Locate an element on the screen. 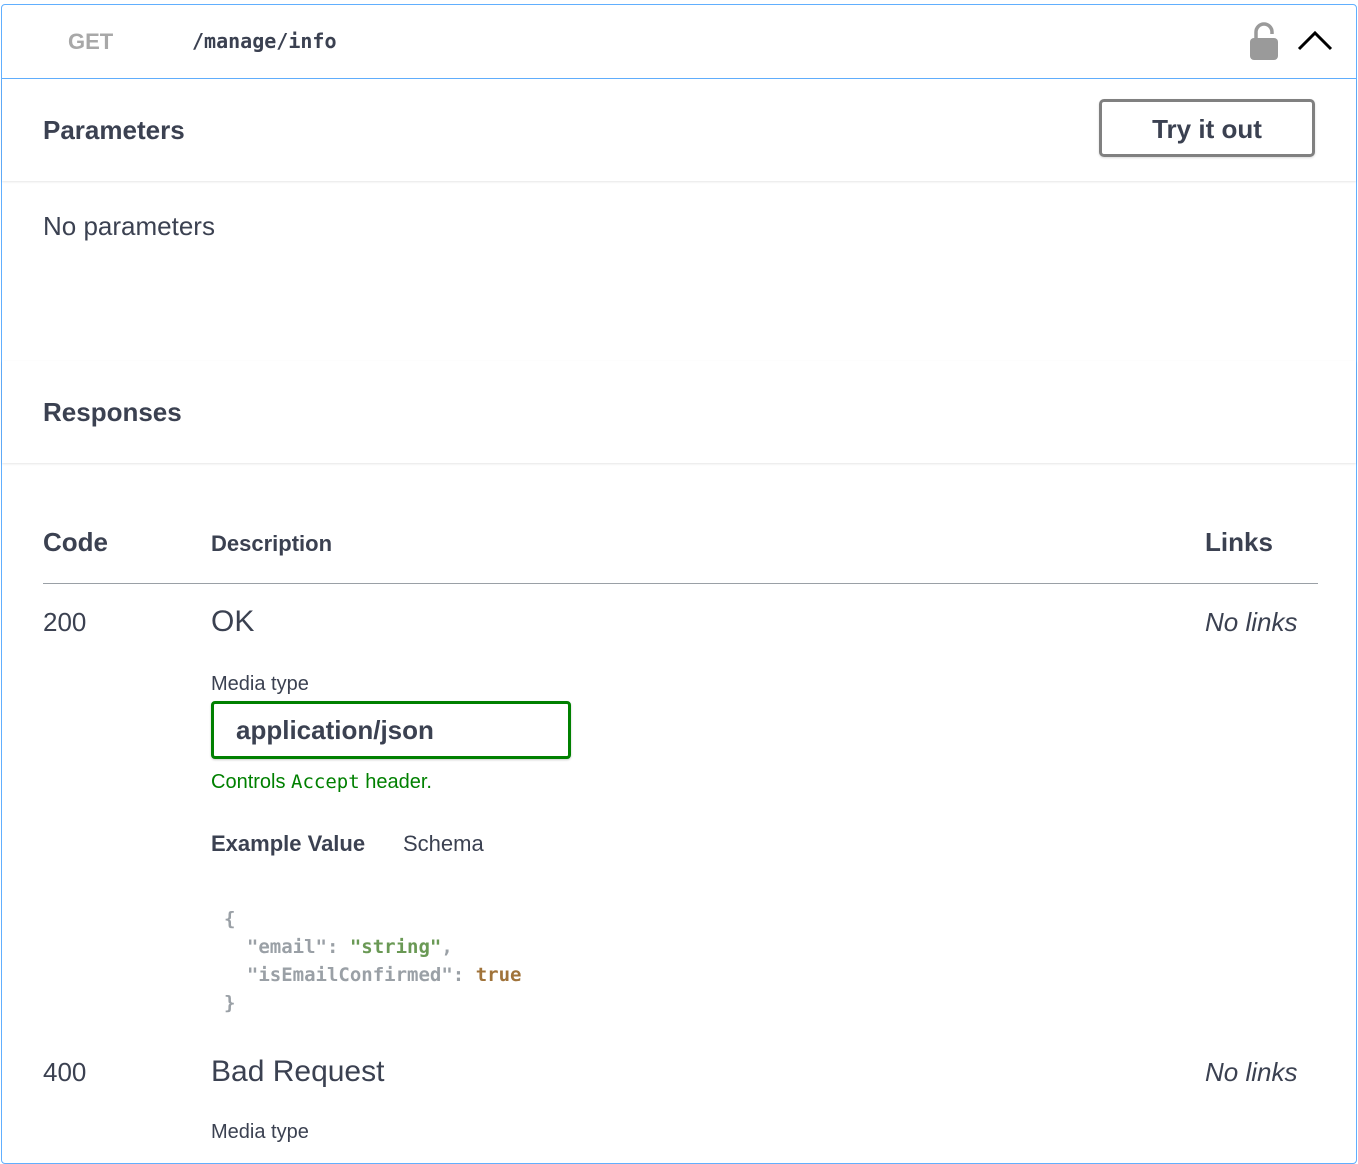 Image resolution: width=1358 pixels, height=1164 pixels. response-description: OK is located at coordinates (233, 621).